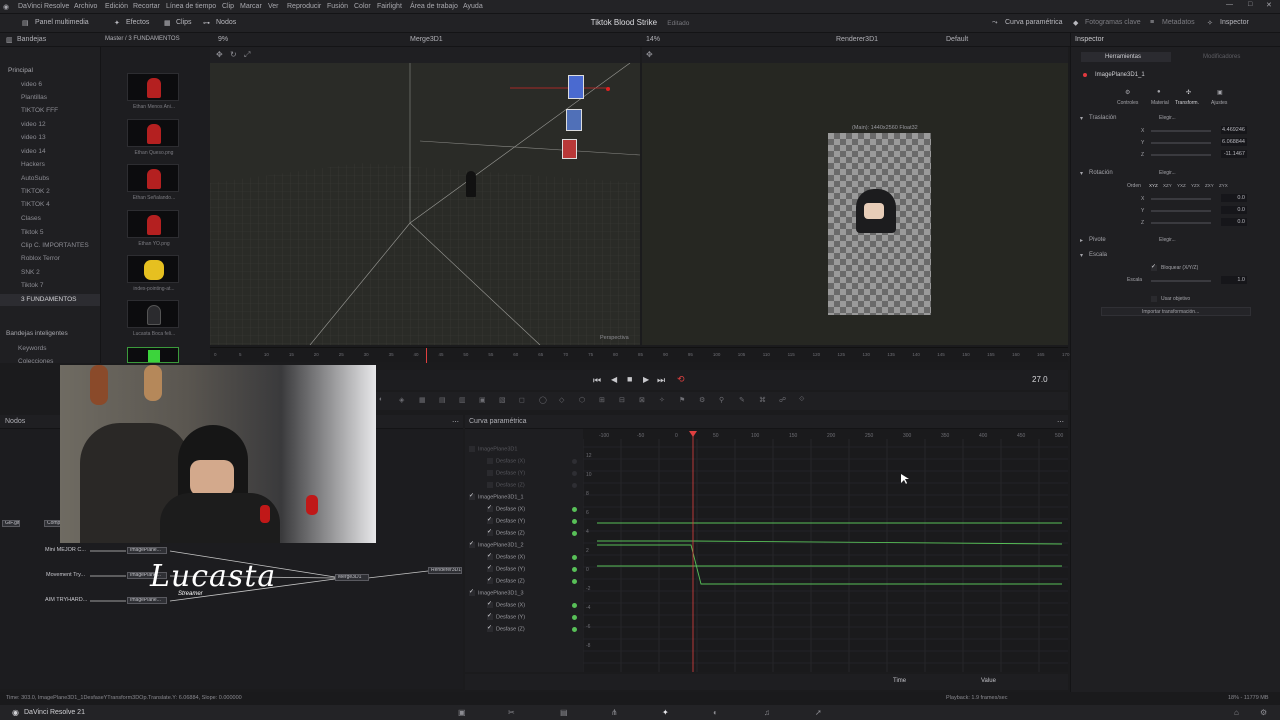 This screenshot has width=1280, height=720. Describe the element at coordinates (1081, 173) in the screenshot. I see `section-chevron-icon: ▾` at that location.